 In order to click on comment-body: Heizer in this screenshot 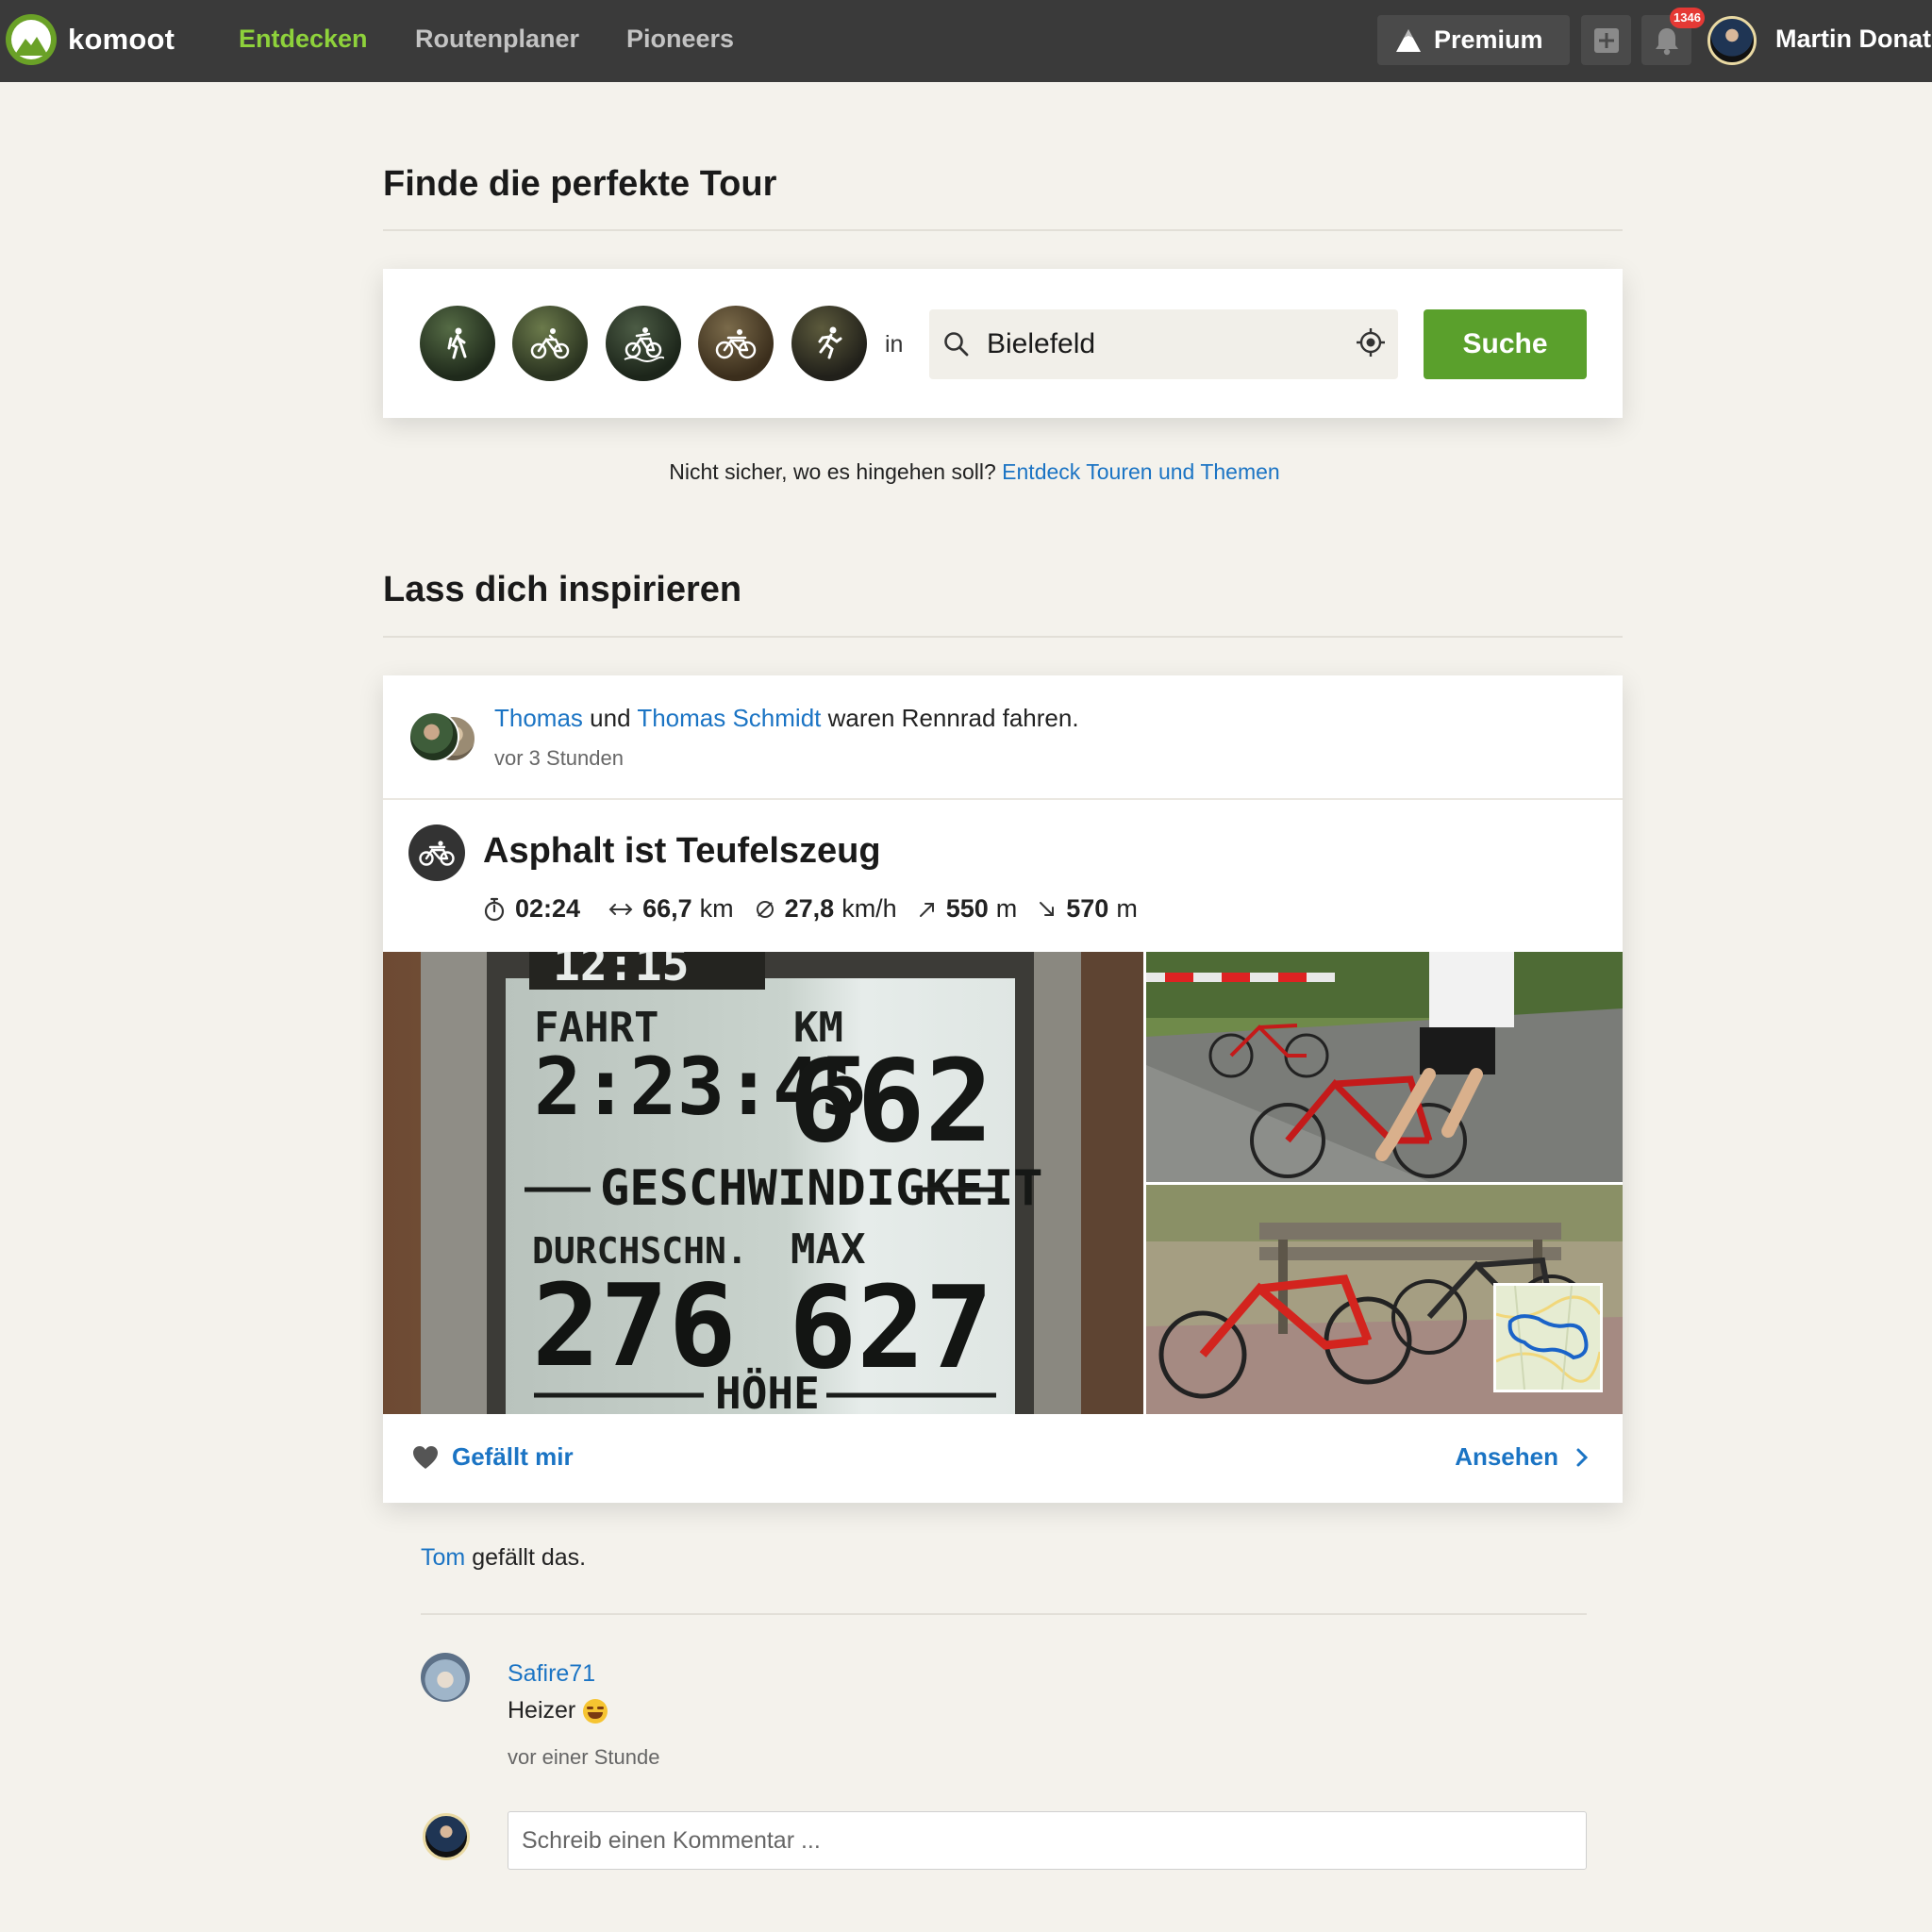, I will do `click(542, 1711)`.